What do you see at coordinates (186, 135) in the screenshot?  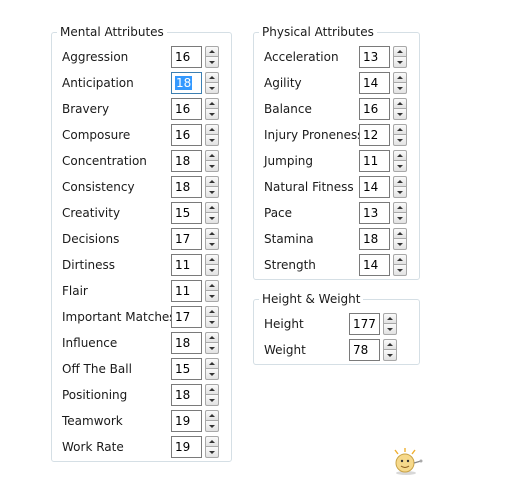 I see `attribute-value-composure: 16` at bounding box center [186, 135].